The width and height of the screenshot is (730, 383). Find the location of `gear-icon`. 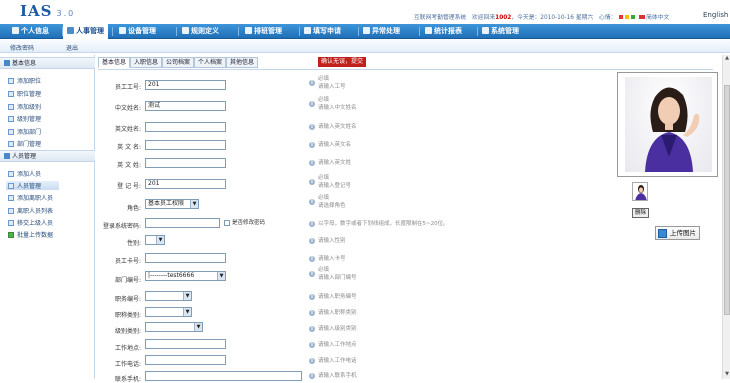

gear-icon is located at coordinates (122, 30).